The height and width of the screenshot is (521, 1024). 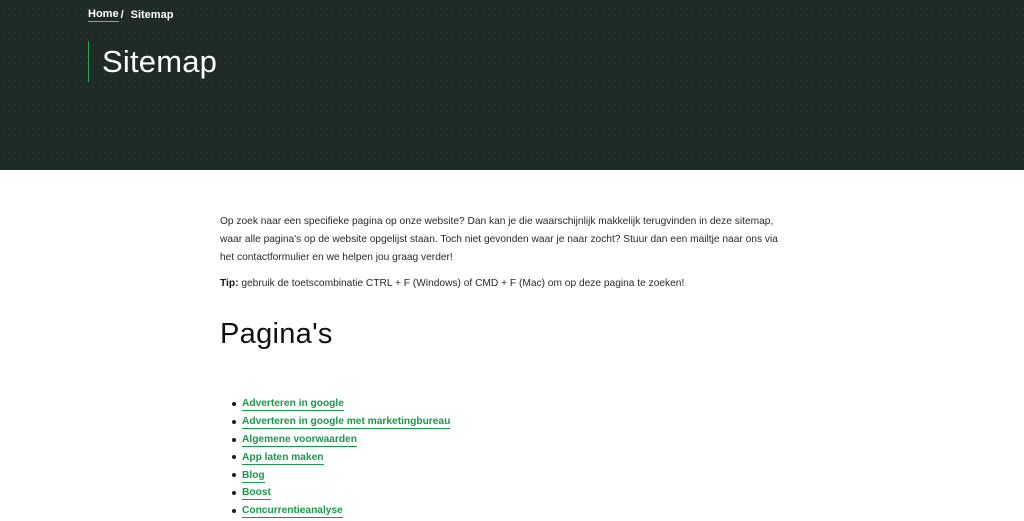 I want to click on page-link: Boost, so click(x=256, y=494).